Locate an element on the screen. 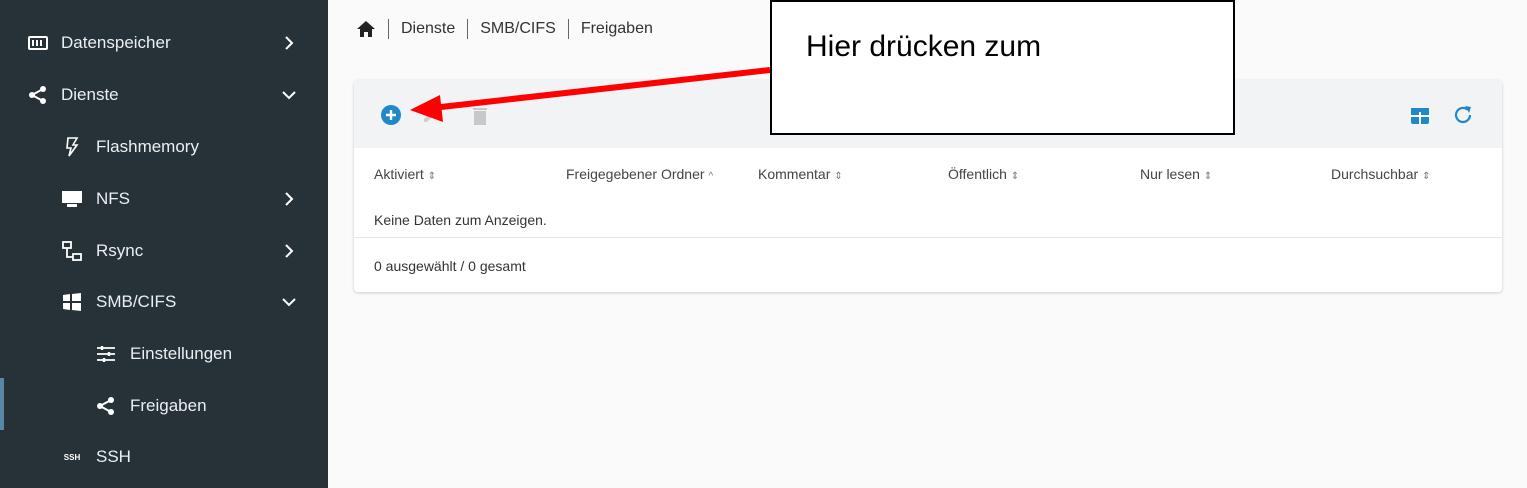 The width and height of the screenshot is (1527, 488). add-button is located at coordinates (391, 115).